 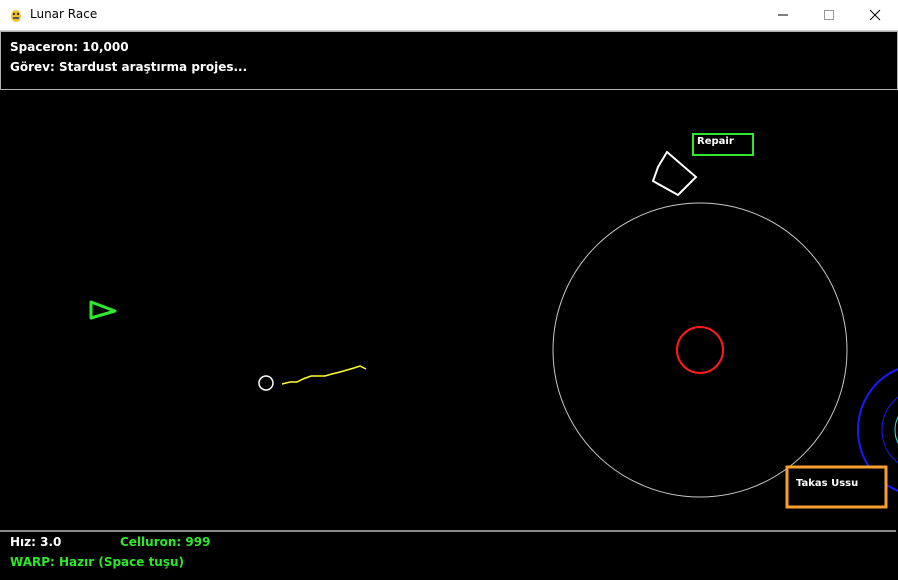 I want to click on blue-planet-ring, so click(x=889, y=430).